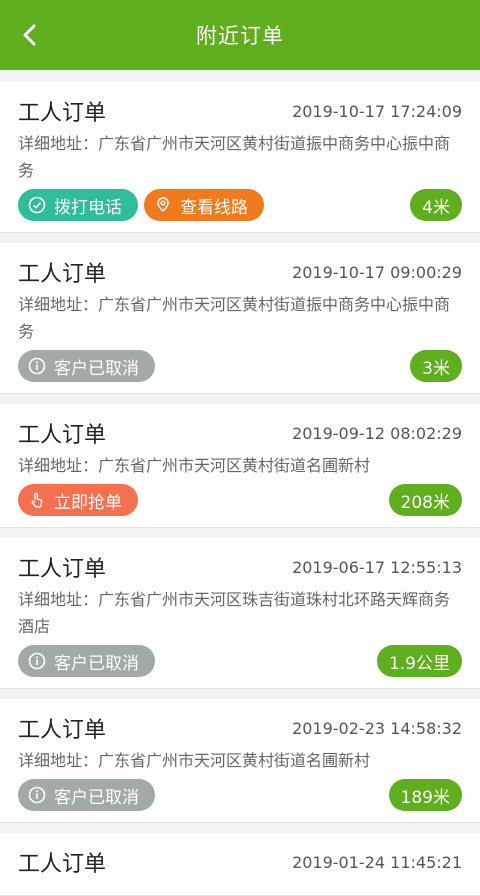 This screenshot has width=480, height=896. What do you see at coordinates (425, 500) in the screenshot?
I see `distance-badge: 208米` at bounding box center [425, 500].